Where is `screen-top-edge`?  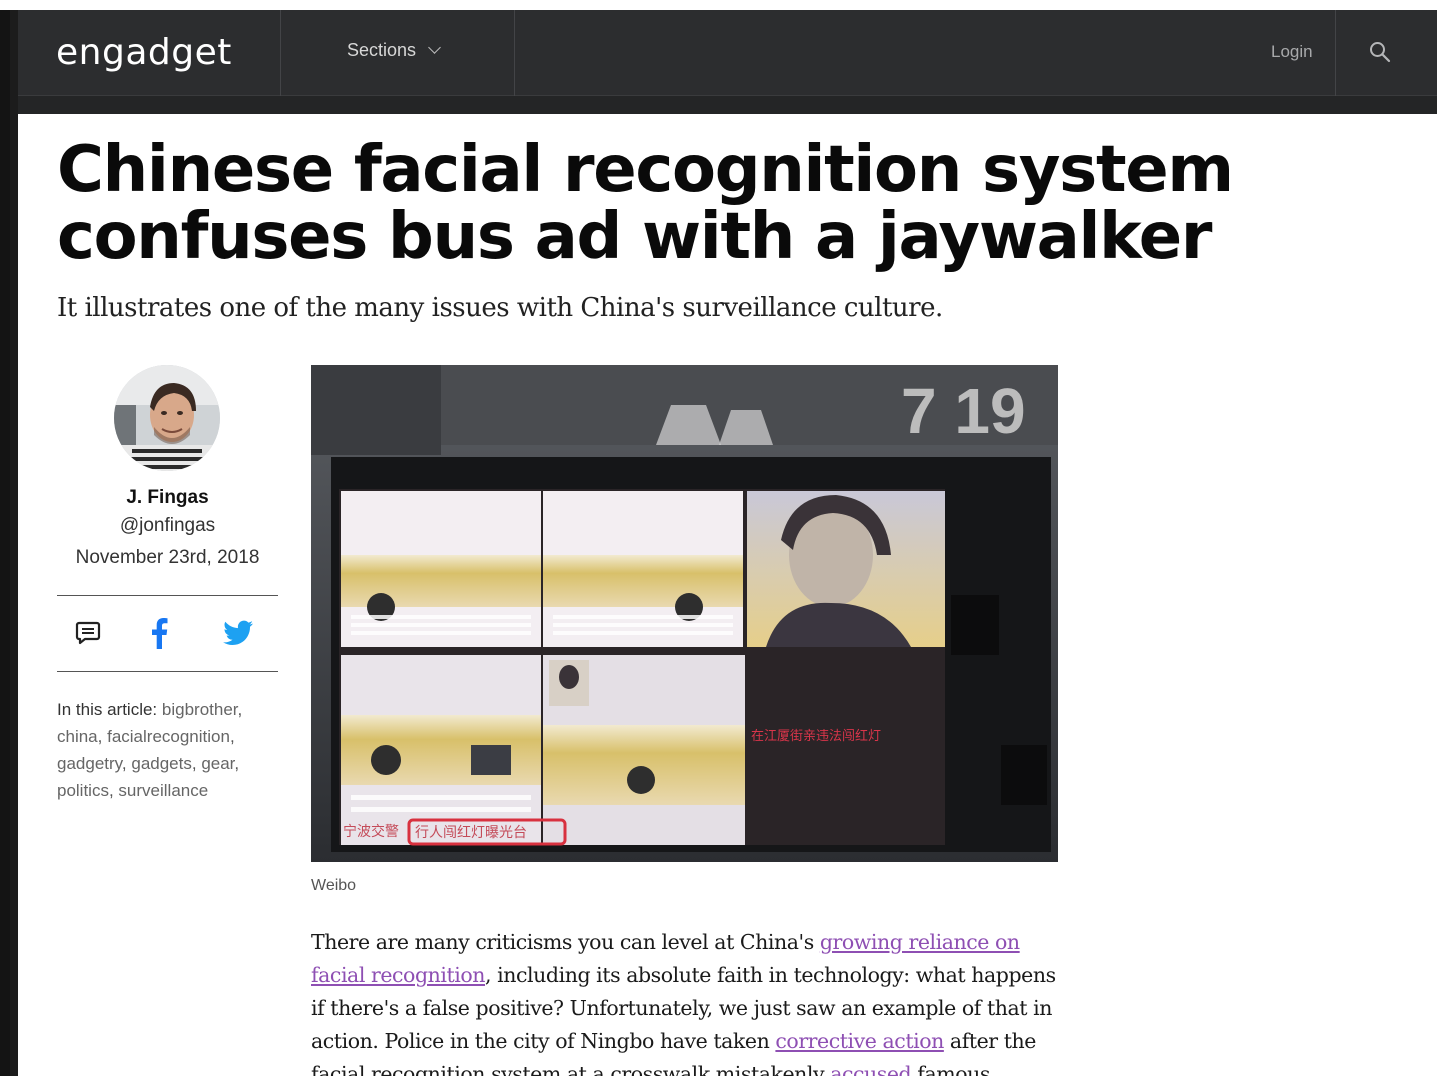
screen-top-edge is located at coordinates (718, 5).